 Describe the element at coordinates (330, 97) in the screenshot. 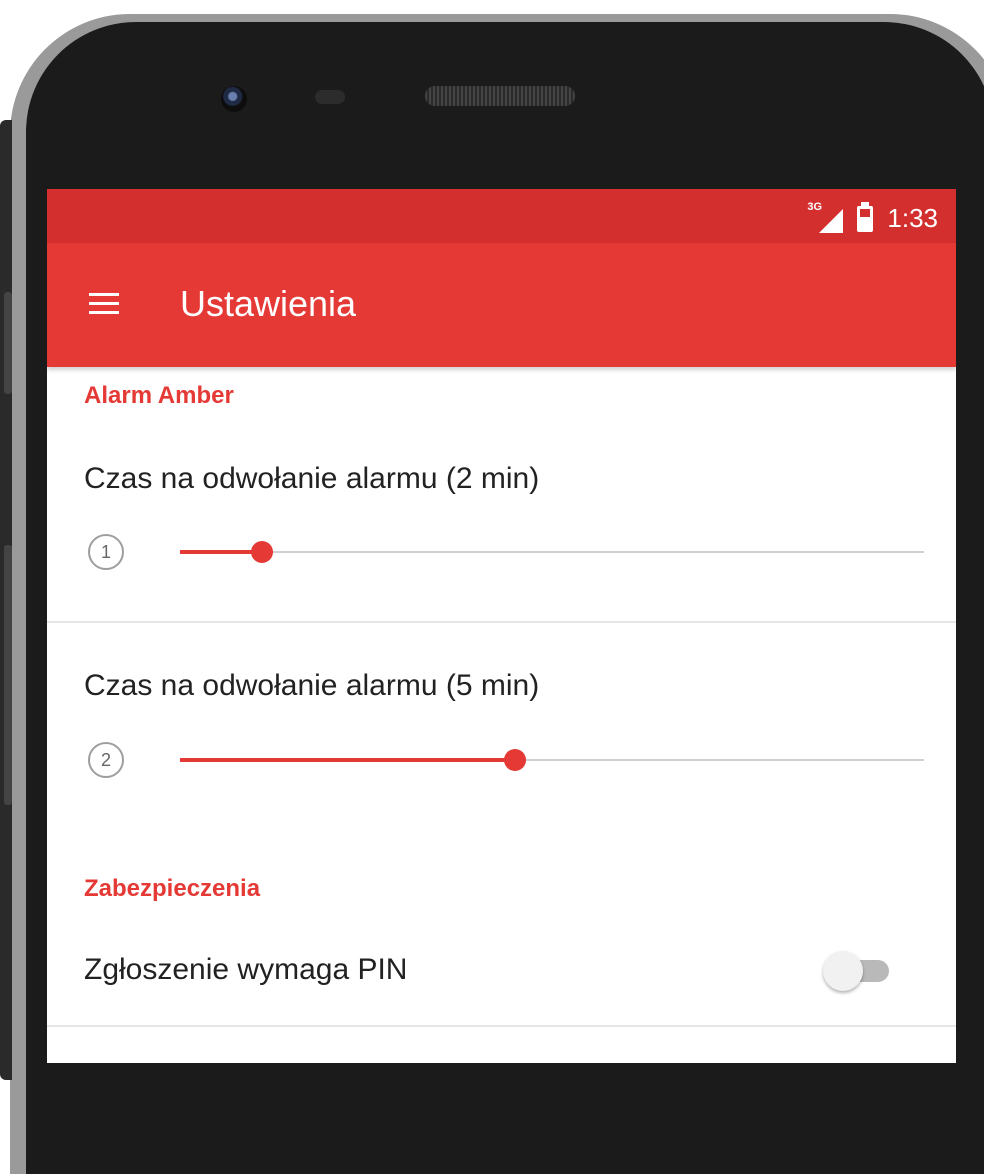

I see `proximity-sensor` at that location.